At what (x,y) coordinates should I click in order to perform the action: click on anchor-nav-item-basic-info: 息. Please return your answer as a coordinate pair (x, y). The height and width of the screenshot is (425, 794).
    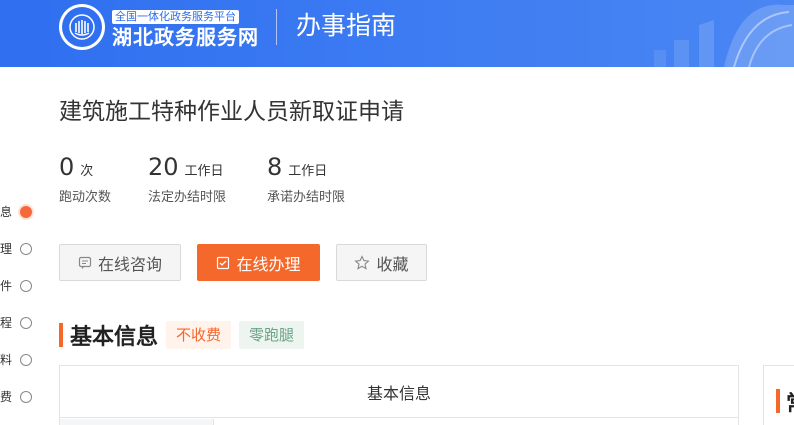
    Looking at the image, I should click on (20, 212).